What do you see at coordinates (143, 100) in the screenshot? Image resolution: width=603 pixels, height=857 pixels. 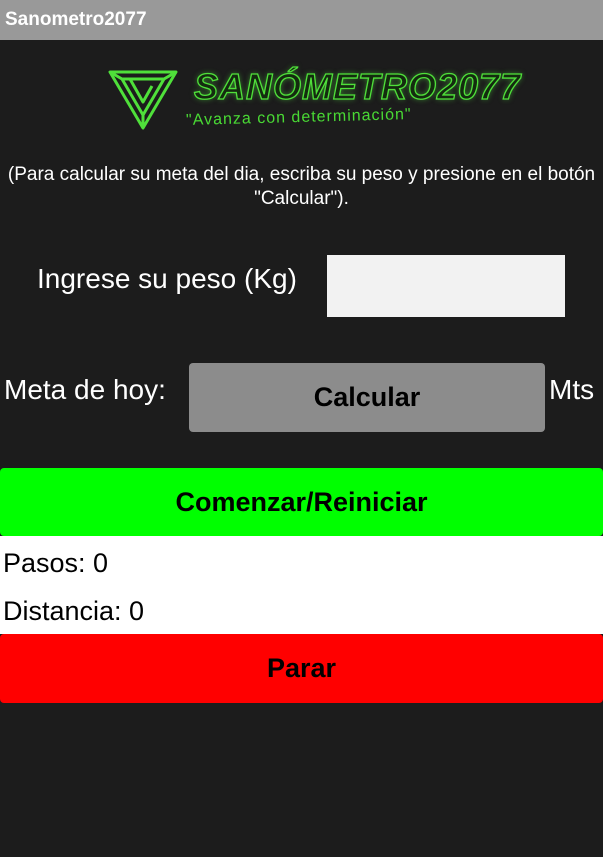 I see `impossible-triangle-icon` at bounding box center [143, 100].